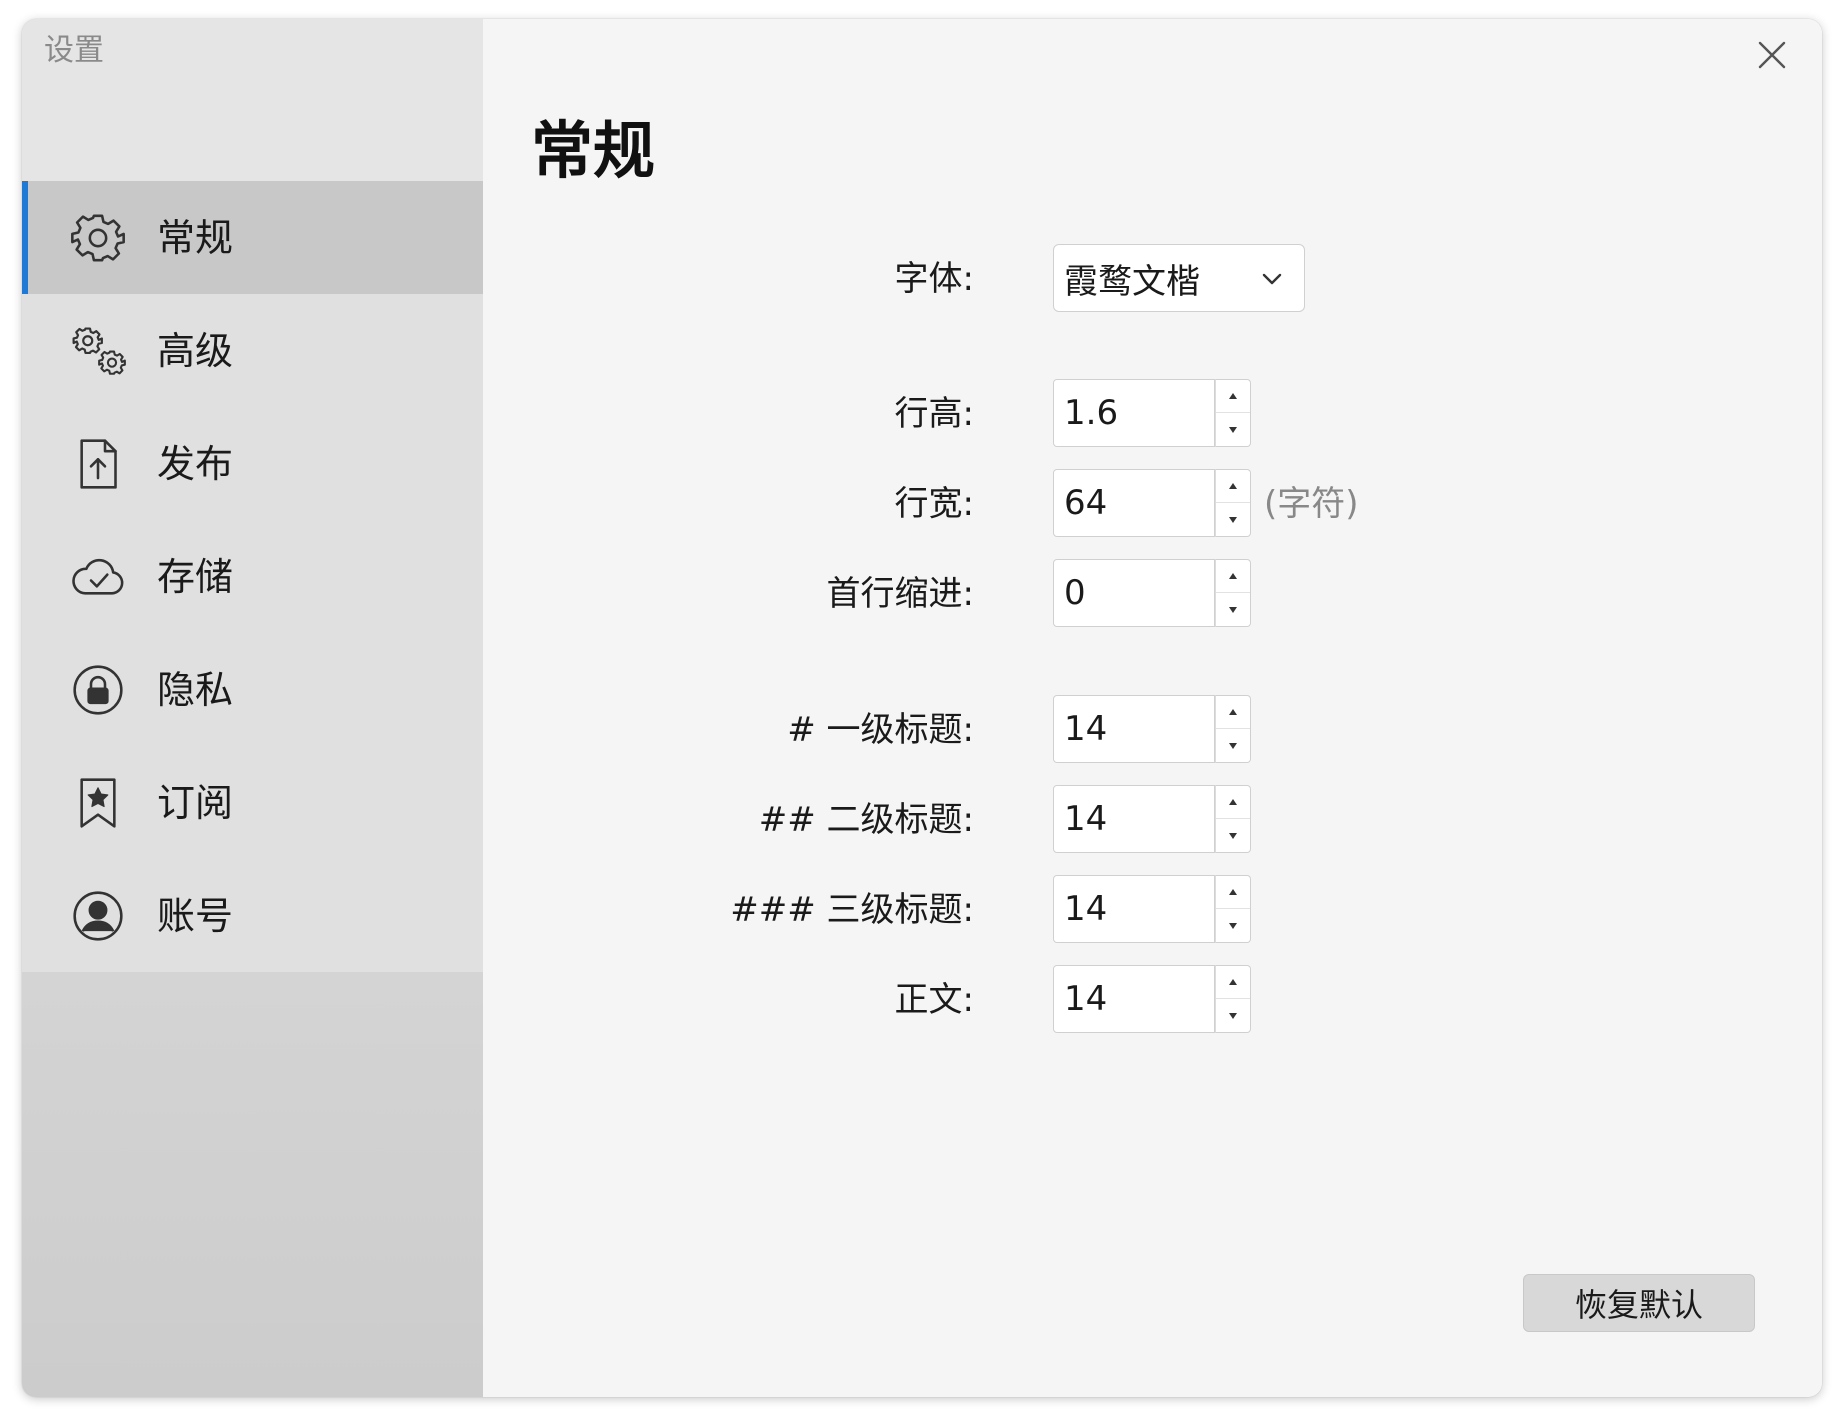  What do you see at coordinates (252, 1184) in the screenshot?
I see `sidebar-footer-area` at bounding box center [252, 1184].